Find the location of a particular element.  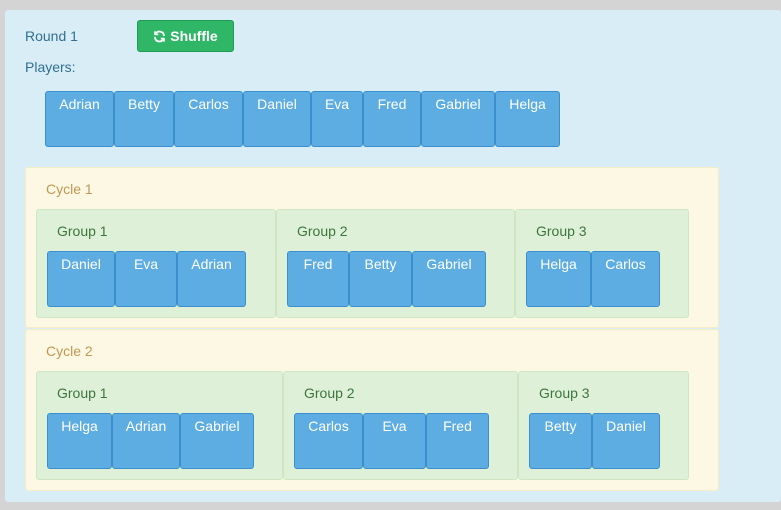

player-chip: Daniel is located at coordinates (277, 119).